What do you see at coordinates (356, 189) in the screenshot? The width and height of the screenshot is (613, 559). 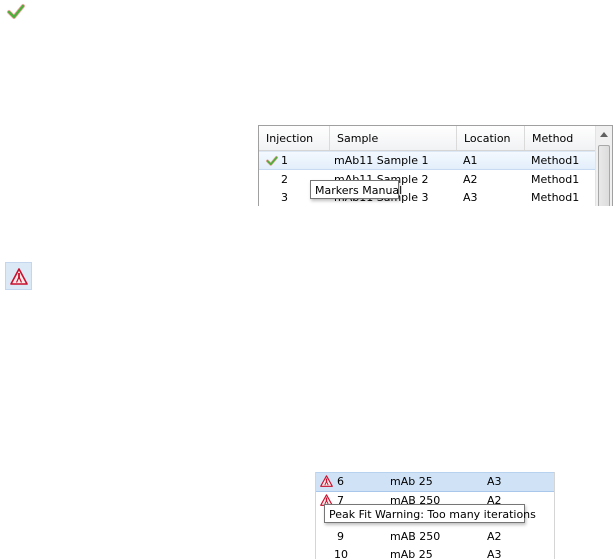 I see `tooltip: Markers Manual` at bounding box center [356, 189].